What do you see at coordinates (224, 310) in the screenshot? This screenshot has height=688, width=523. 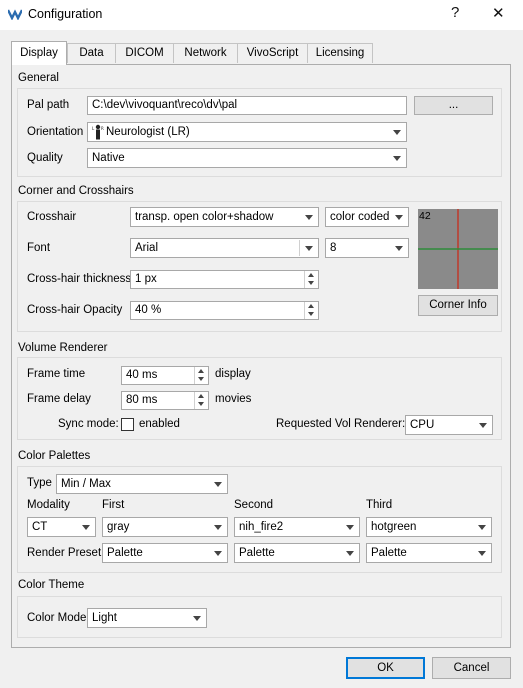 I see `opacity-spinbox: 40 %` at bounding box center [224, 310].